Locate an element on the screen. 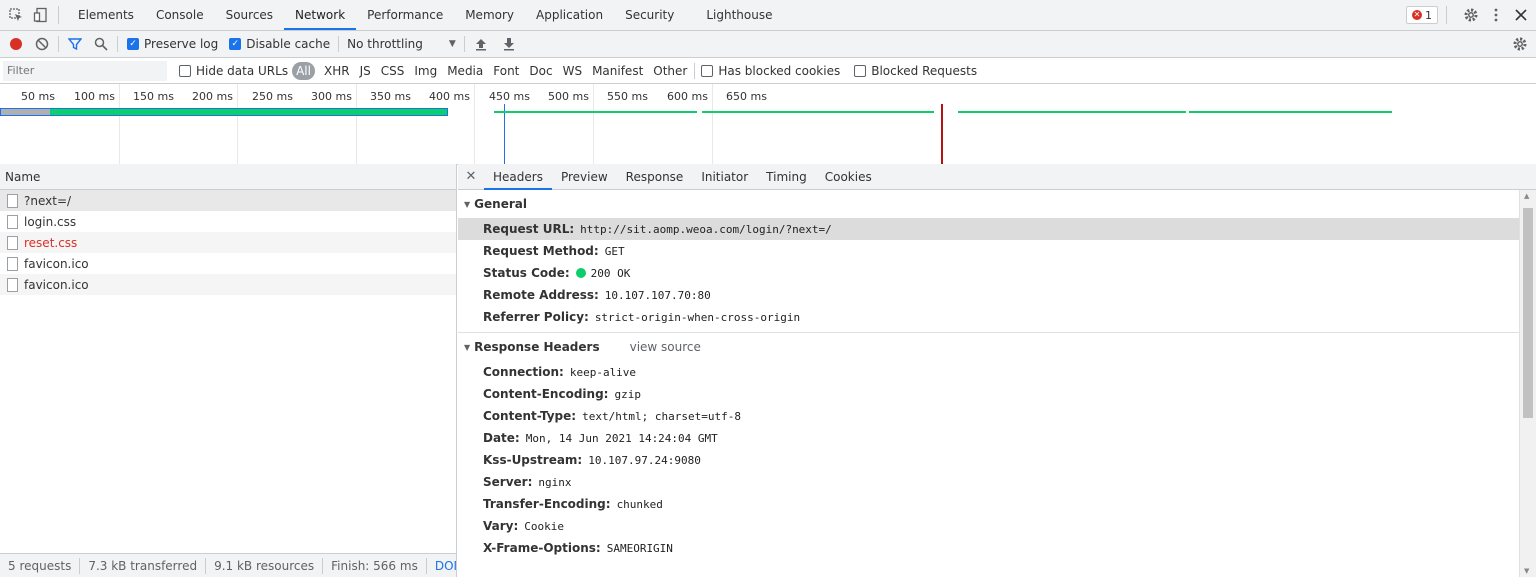 The width and height of the screenshot is (1536, 577). header-key: Content-Encoding: is located at coordinates (546, 394).